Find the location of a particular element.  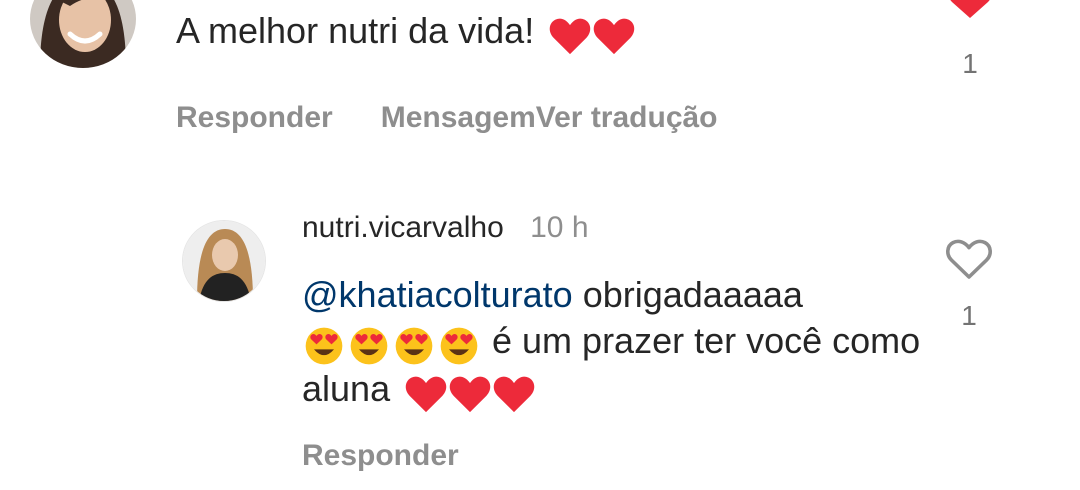

reply-avatar is located at coordinates (224, 261).